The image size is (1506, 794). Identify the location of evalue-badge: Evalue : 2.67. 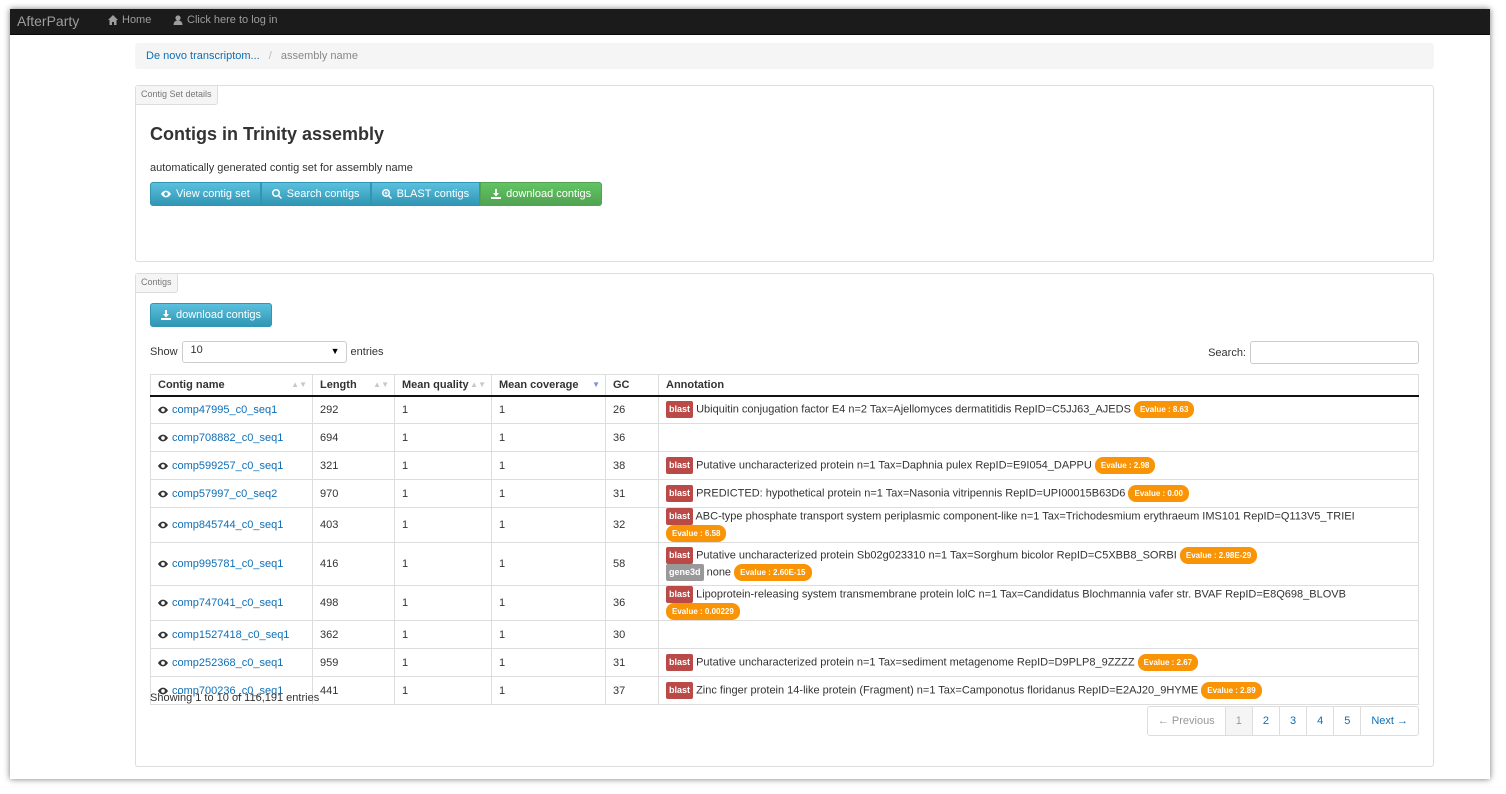
(1168, 662).